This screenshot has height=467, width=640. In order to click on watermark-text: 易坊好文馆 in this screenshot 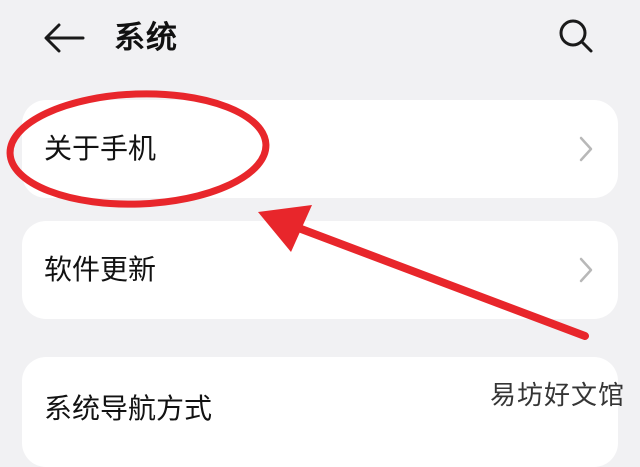, I will do `click(558, 396)`.